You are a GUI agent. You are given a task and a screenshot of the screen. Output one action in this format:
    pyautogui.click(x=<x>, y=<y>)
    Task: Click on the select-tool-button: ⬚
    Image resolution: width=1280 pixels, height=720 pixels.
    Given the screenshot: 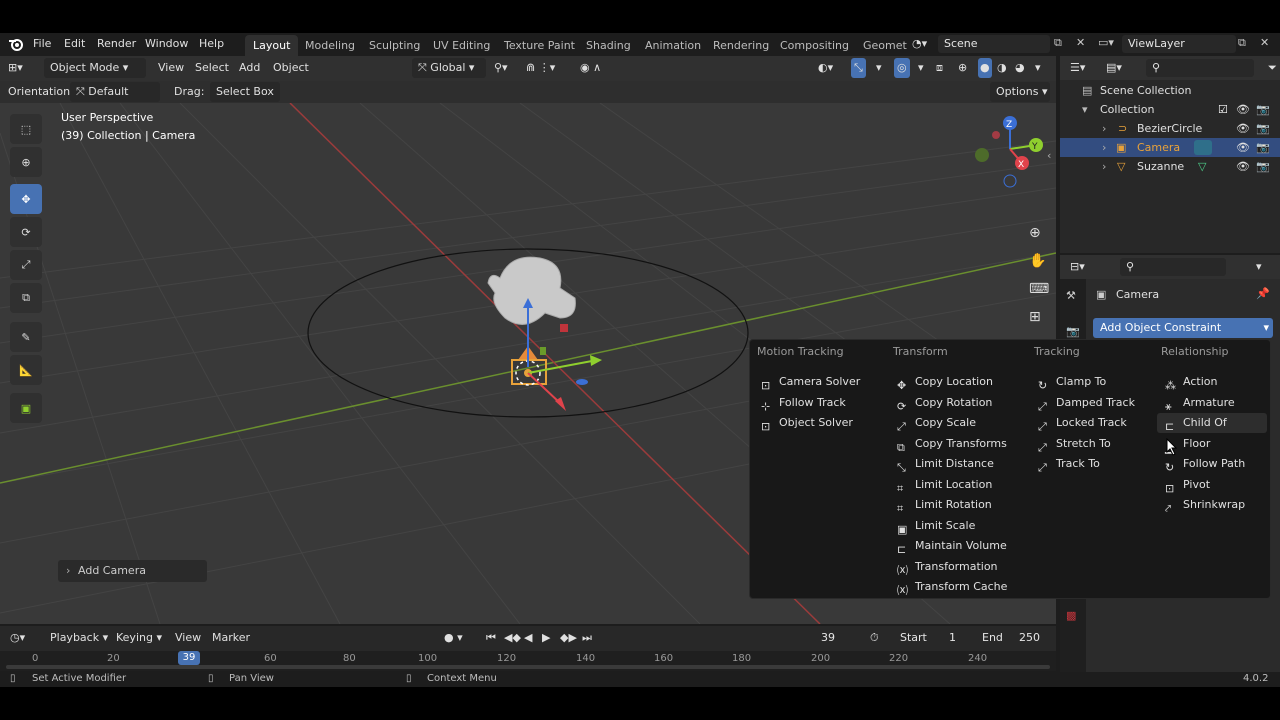 What is the action you would take?
    pyautogui.click(x=26, y=129)
    